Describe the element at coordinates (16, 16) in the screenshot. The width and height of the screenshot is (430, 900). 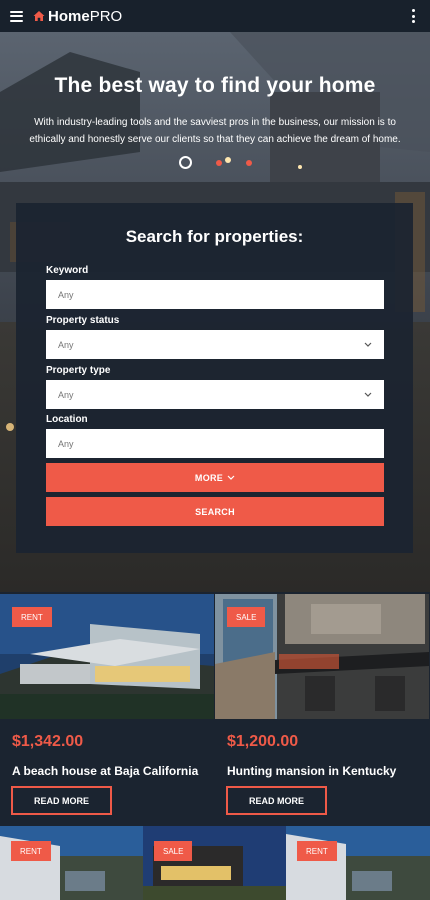
I see `menu-icon` at that location.